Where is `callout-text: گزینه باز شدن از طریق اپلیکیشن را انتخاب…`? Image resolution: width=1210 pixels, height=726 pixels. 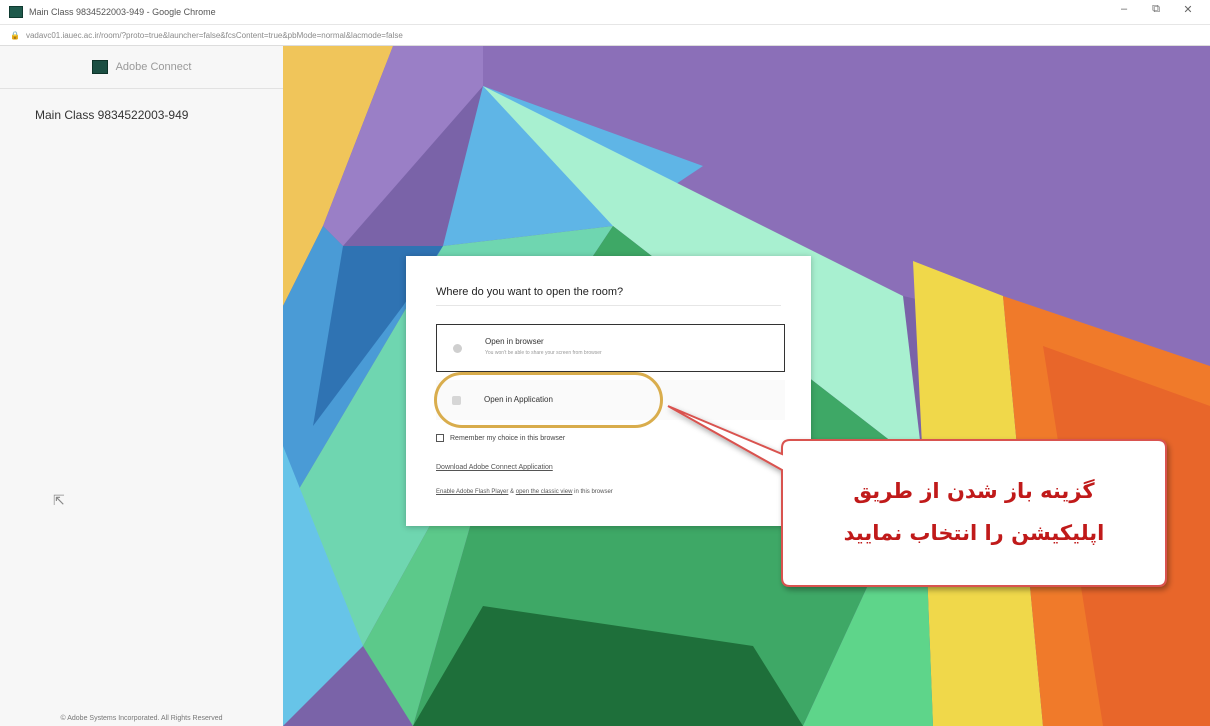
callout-text: گزینه باز شدن از طریق اپلیکیشن را انتخاب… is located at coordinates (974, 513).